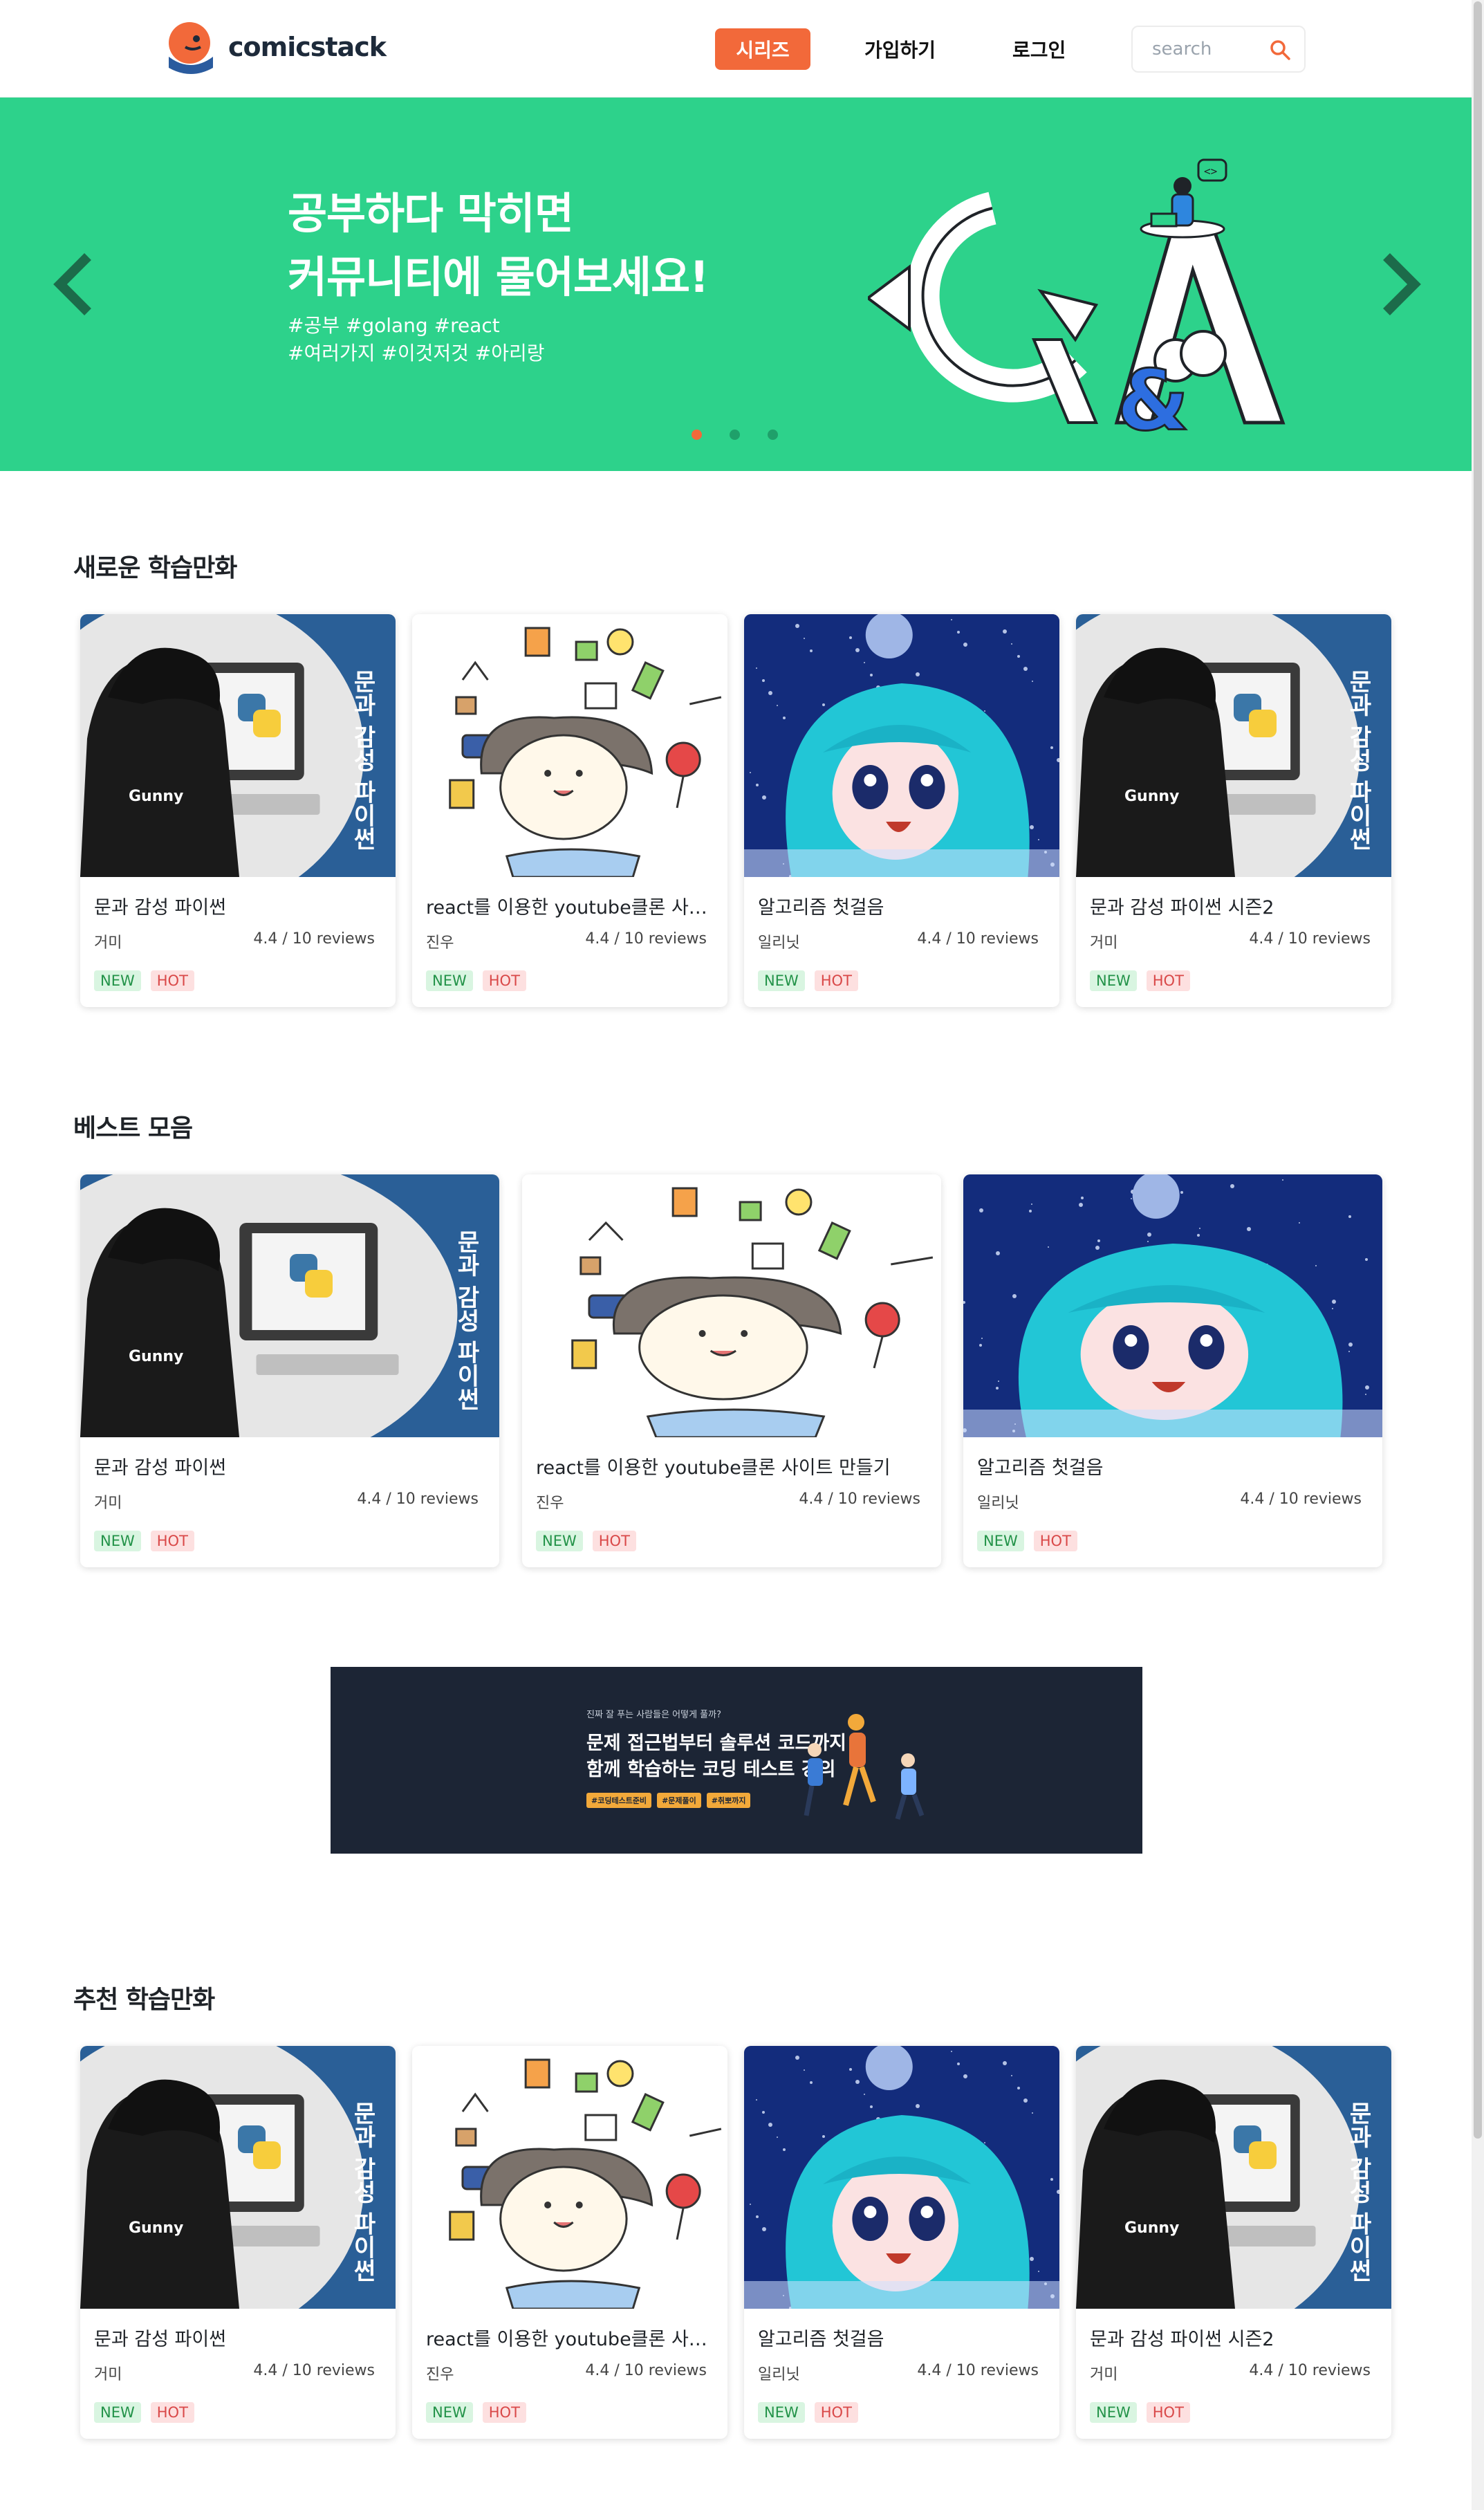  I want to click on section-title-recommended: 추천 학습만화, so click(144, 2000).